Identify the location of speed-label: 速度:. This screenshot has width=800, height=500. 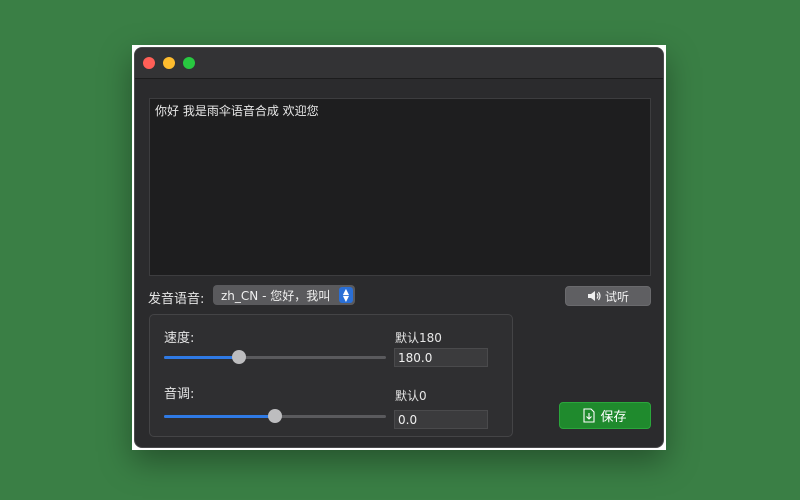
(179, 338).